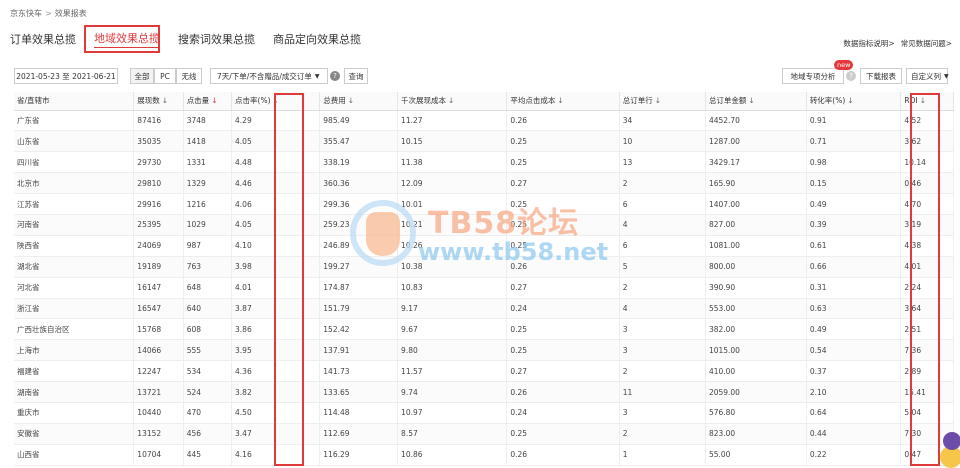 The image size is (960, 468). What do you see at coordinates (189, 76) in the screenshot?
I see `device-wireless-button: 无线` at bounding box center [189, 76].